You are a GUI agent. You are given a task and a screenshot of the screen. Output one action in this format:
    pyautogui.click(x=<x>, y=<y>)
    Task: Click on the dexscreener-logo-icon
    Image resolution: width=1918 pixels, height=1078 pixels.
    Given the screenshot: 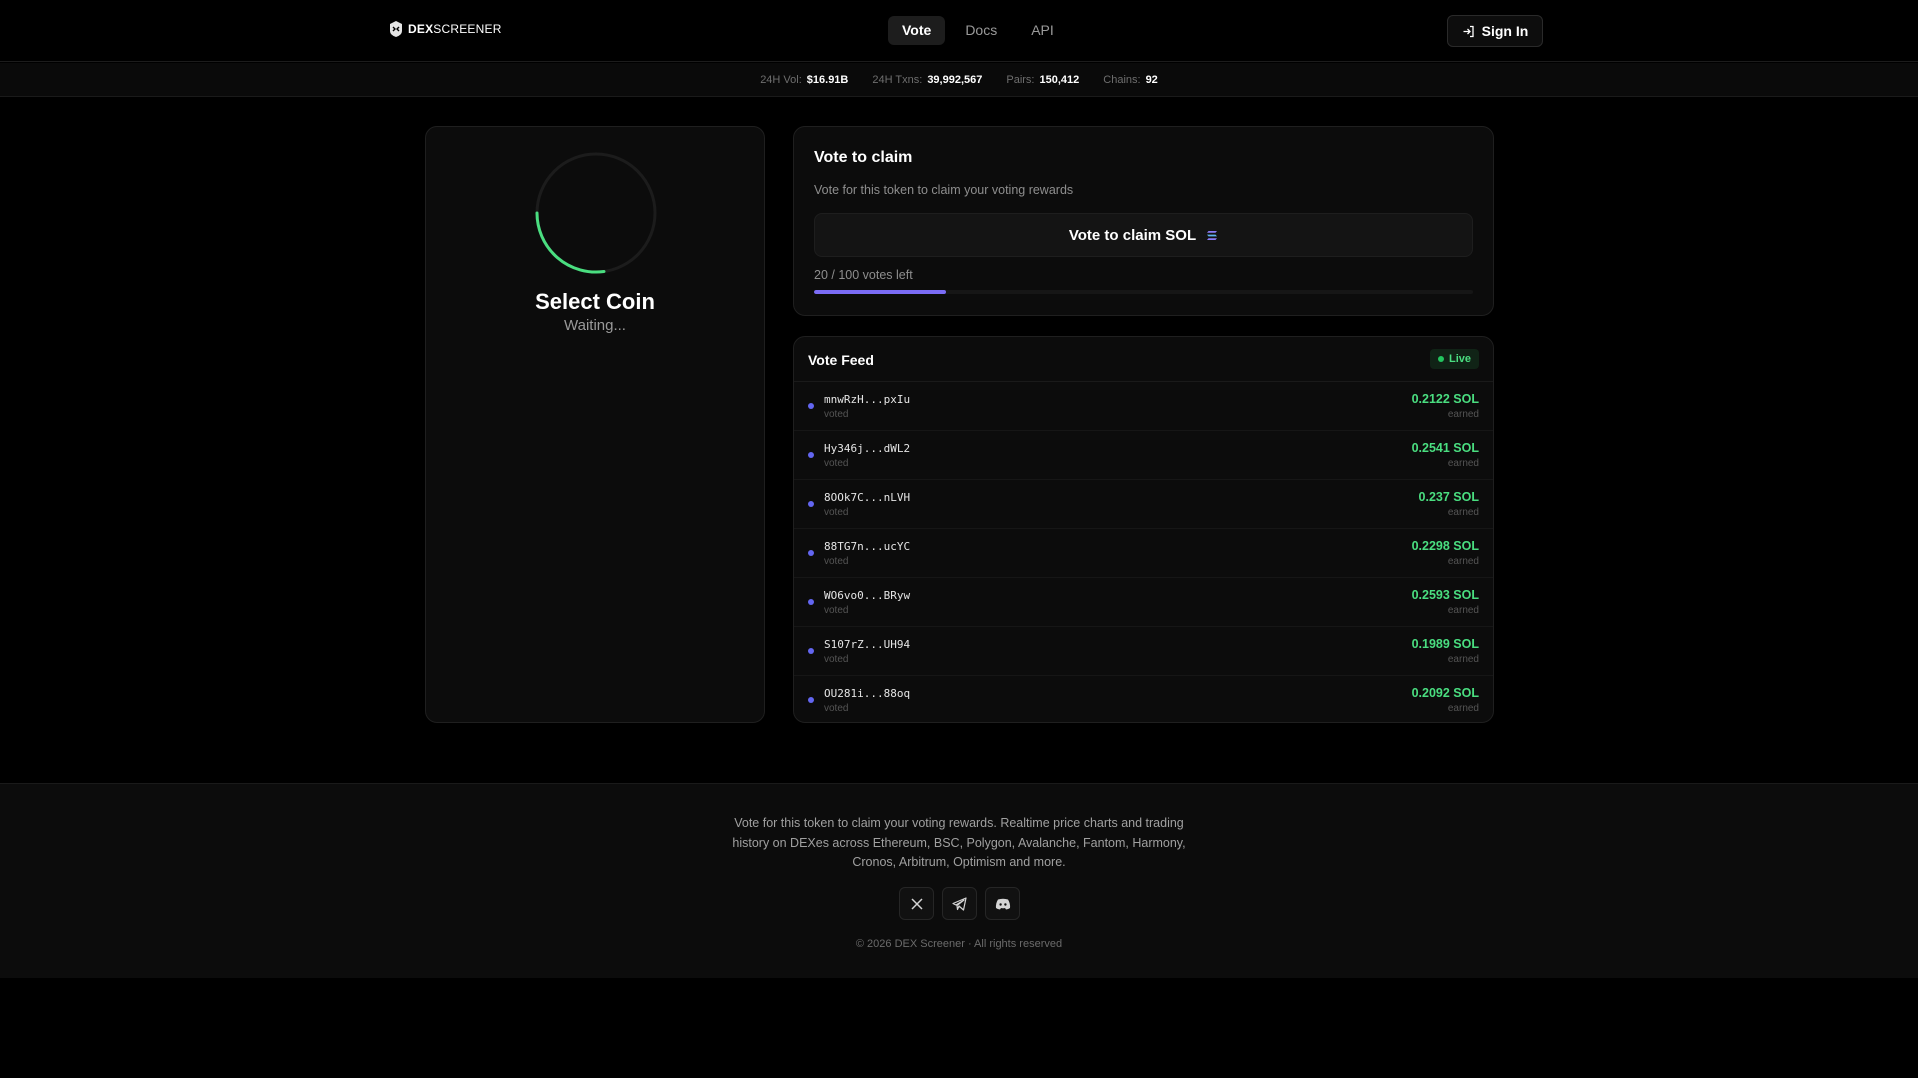 What is the action you would take?
    pyautogui.click(x=396, y=29)
    